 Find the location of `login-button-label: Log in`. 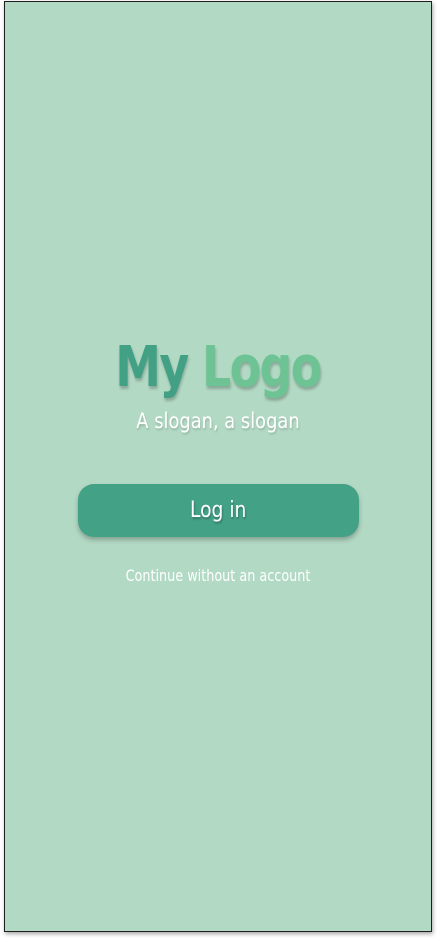

login-button-label: Log in is located at coordinates (218, 510).